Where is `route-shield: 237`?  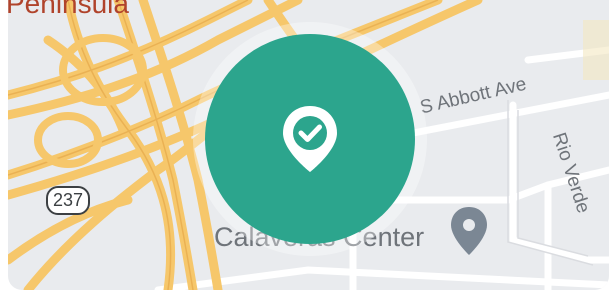 route-shield: 237 is located at coordinates (68, 200).